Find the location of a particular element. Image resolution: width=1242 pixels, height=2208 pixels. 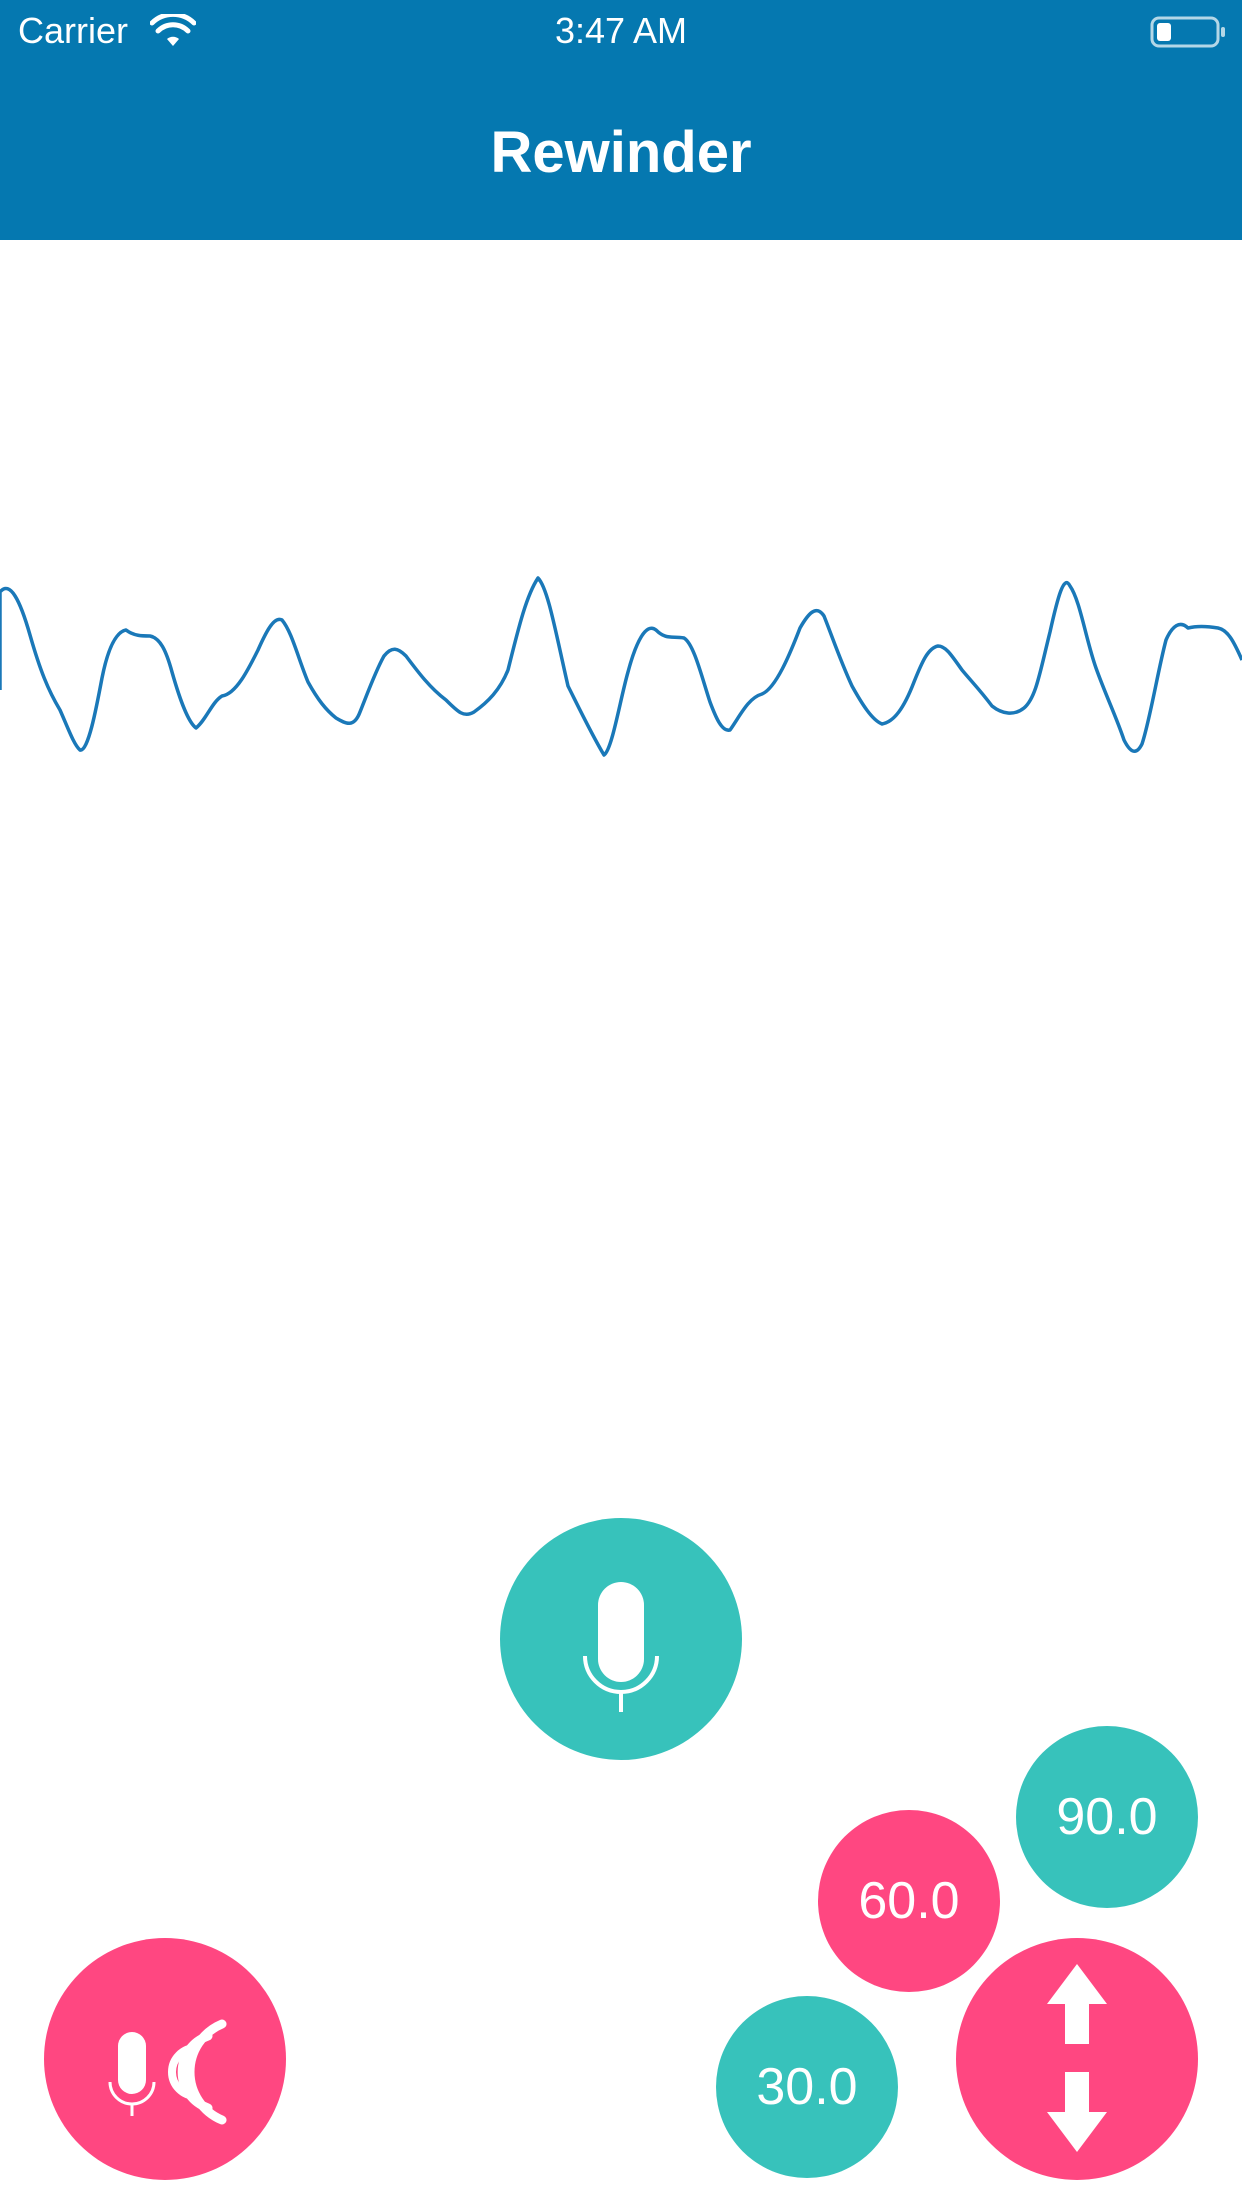

page-title: Rewinder is located at coordinates (621, 152).